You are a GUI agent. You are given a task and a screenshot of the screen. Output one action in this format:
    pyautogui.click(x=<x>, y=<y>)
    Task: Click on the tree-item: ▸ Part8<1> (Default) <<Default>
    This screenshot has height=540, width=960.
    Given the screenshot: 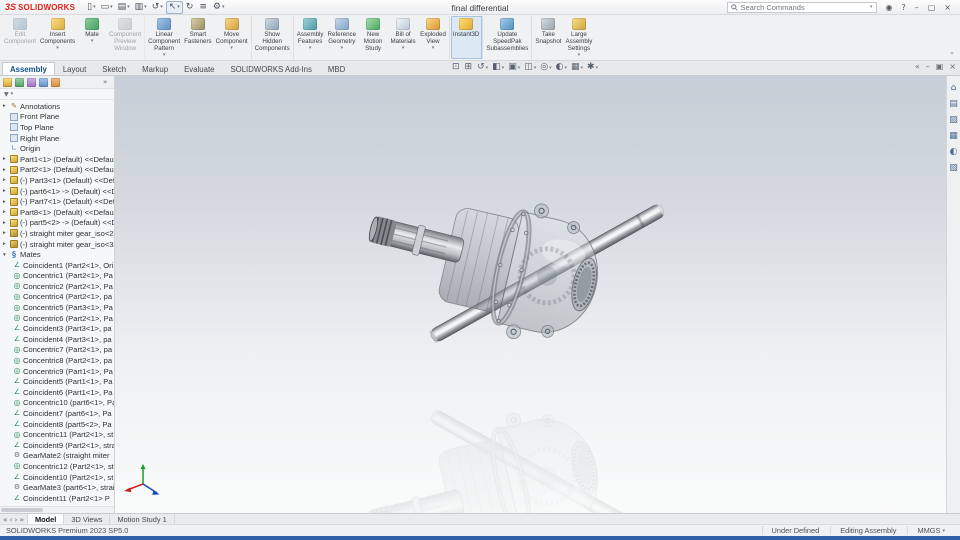 What is the action you would take?
    pyautogui.click(x=57, y=212)
    